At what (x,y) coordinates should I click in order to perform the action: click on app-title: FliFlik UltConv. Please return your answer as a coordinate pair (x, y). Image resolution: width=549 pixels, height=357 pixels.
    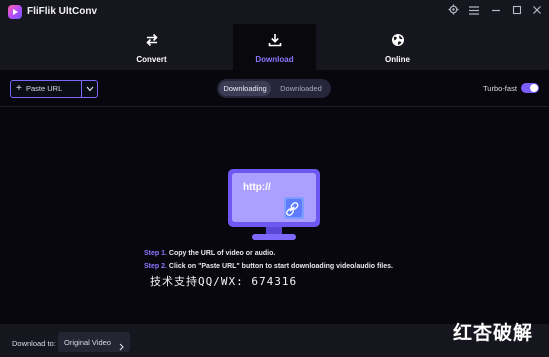
    Looking at the image, I should click on (62, 11).